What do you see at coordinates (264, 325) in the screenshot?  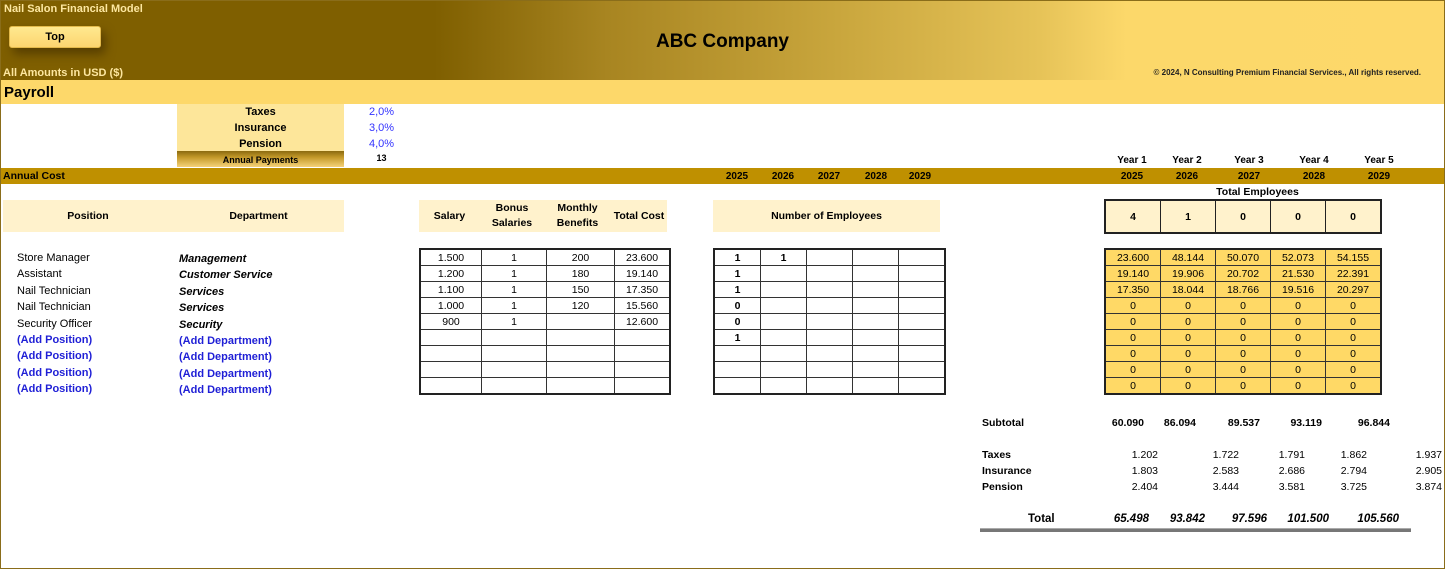 I see `department-name: Security` at bounding box center [264, 325].